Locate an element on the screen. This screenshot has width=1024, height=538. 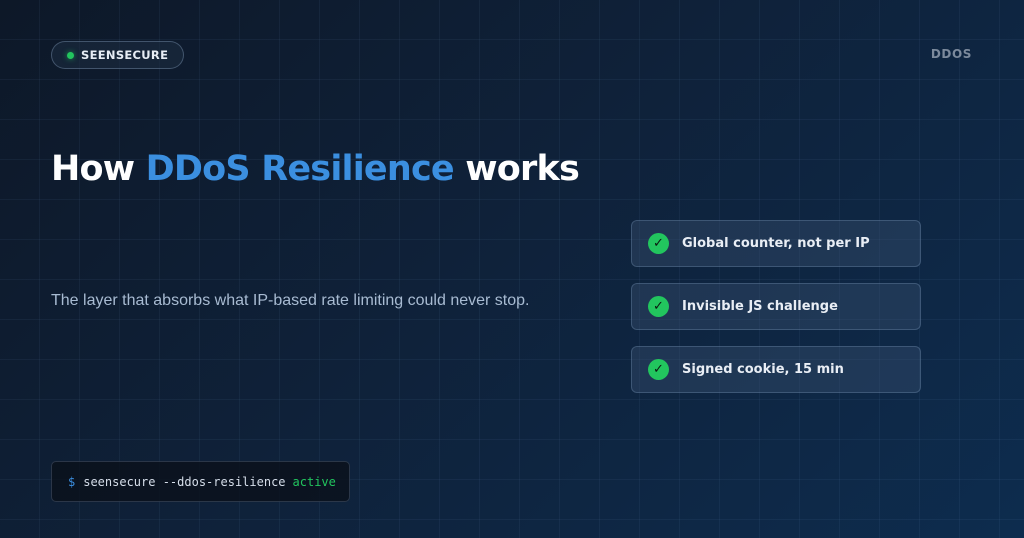
title-highlight: DDoS Resilience is located at coordinates (300, 169).